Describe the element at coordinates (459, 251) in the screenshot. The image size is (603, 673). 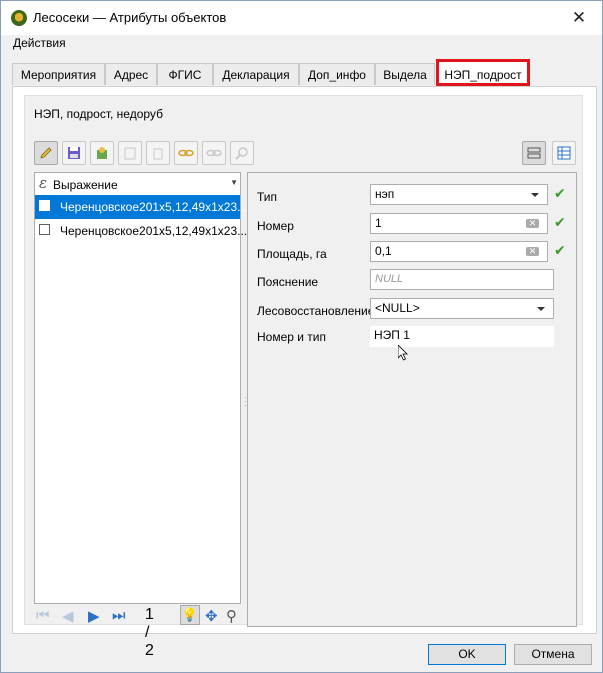
I see `area-field: 0,1 ✕` at that location.